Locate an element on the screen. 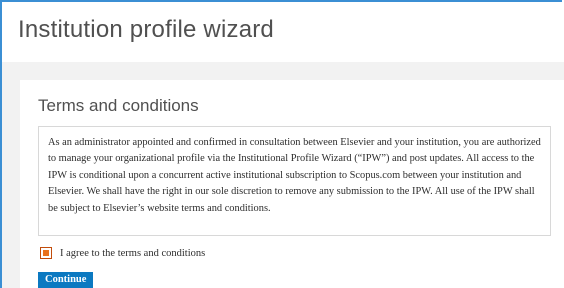  agree-row: I agree to the terms and conditions is located at coordinates (122, 253).